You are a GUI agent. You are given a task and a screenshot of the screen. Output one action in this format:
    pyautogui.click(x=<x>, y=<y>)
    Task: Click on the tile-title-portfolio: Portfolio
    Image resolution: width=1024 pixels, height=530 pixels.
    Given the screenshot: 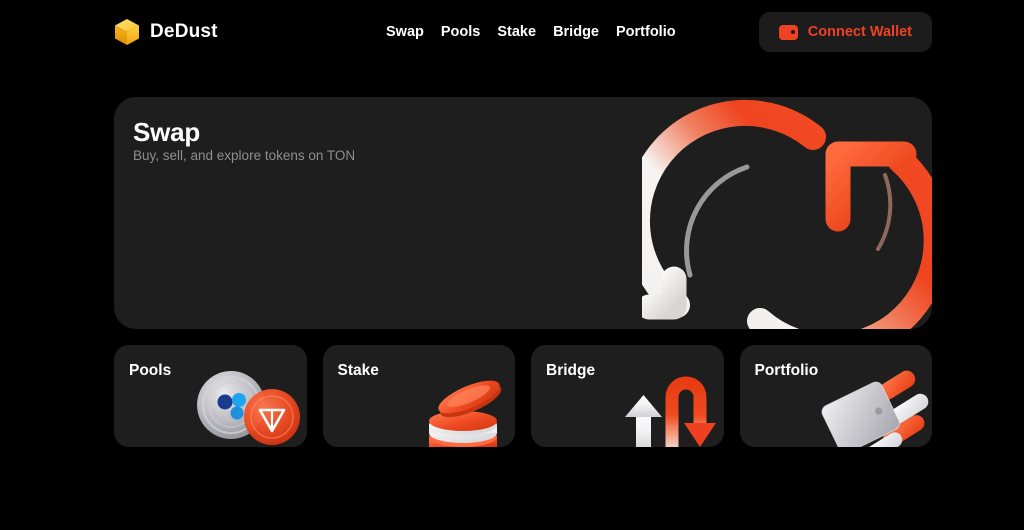 What is the action you would take?
    pyautogui.click(x=786, y=370)
    